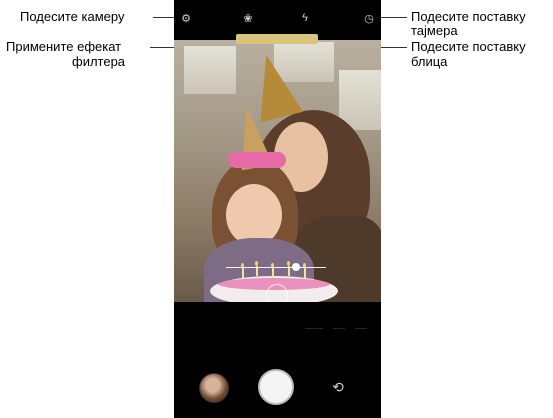  Describe the element at coordinates (429, 61) in the screenshot. I see `callout-flash-line2: блица` at that location.